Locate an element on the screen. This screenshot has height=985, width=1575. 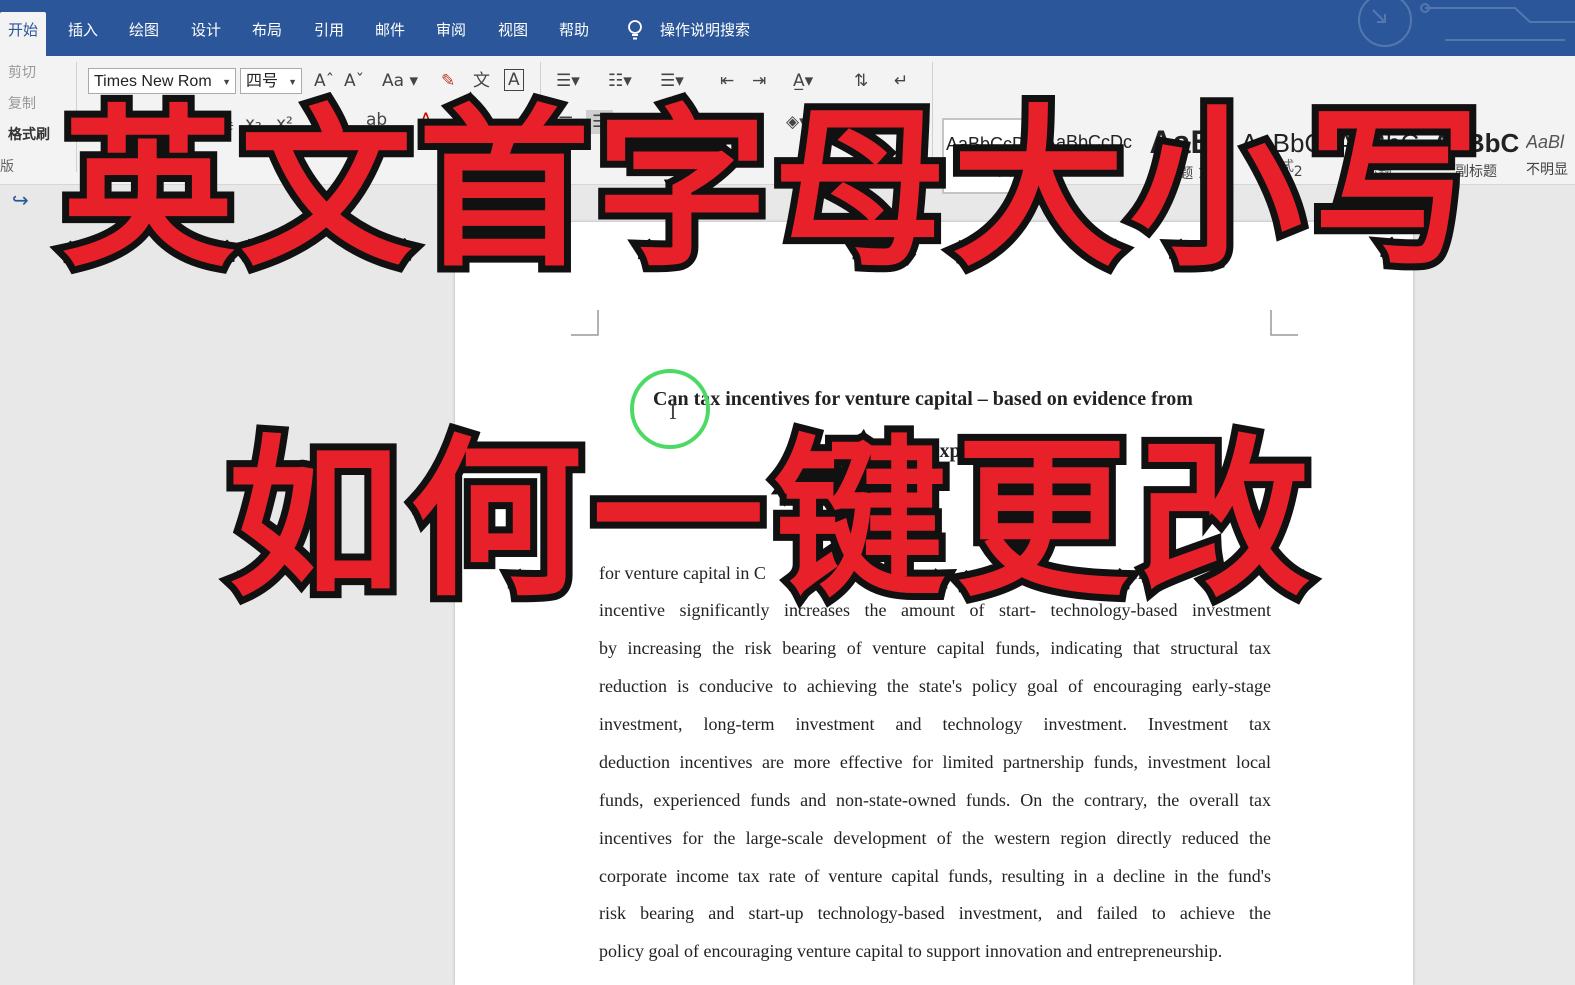
asian-layout-icon: A̲▾ is located at coordinates (803, 81).